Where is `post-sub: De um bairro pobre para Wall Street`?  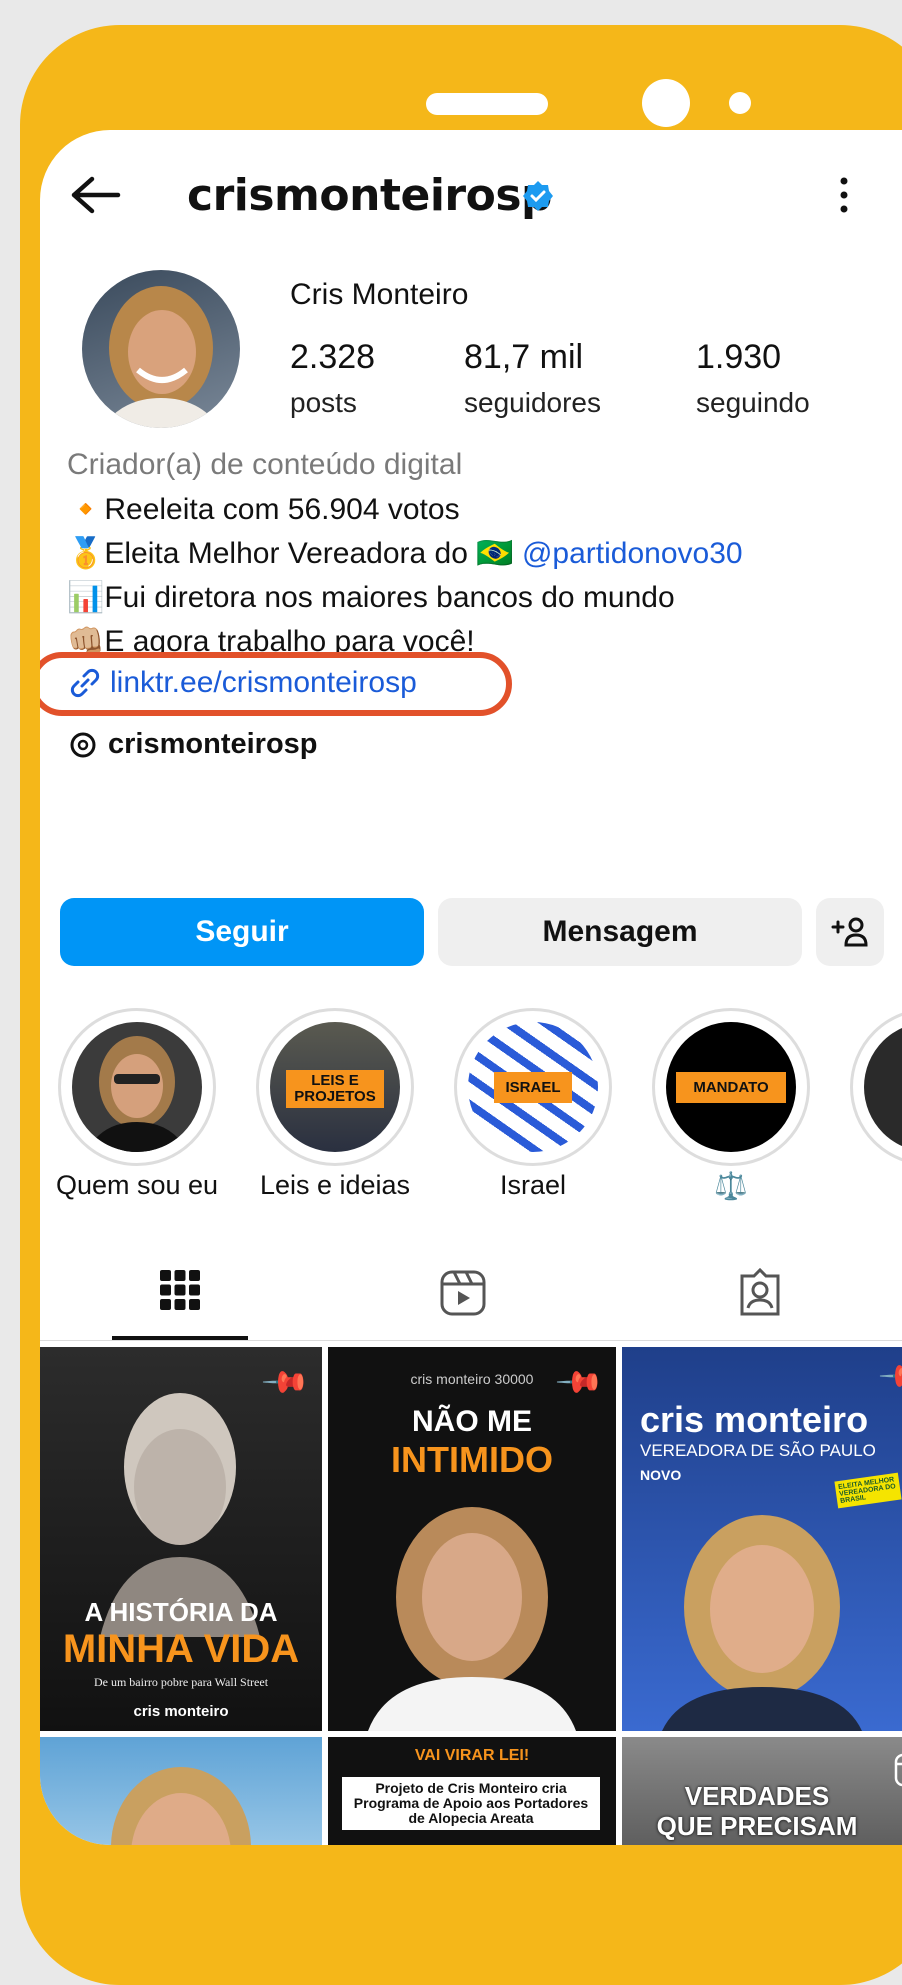 post-sub: De um bairro pobre para Wall Street is located at coordinates (181, 1682).